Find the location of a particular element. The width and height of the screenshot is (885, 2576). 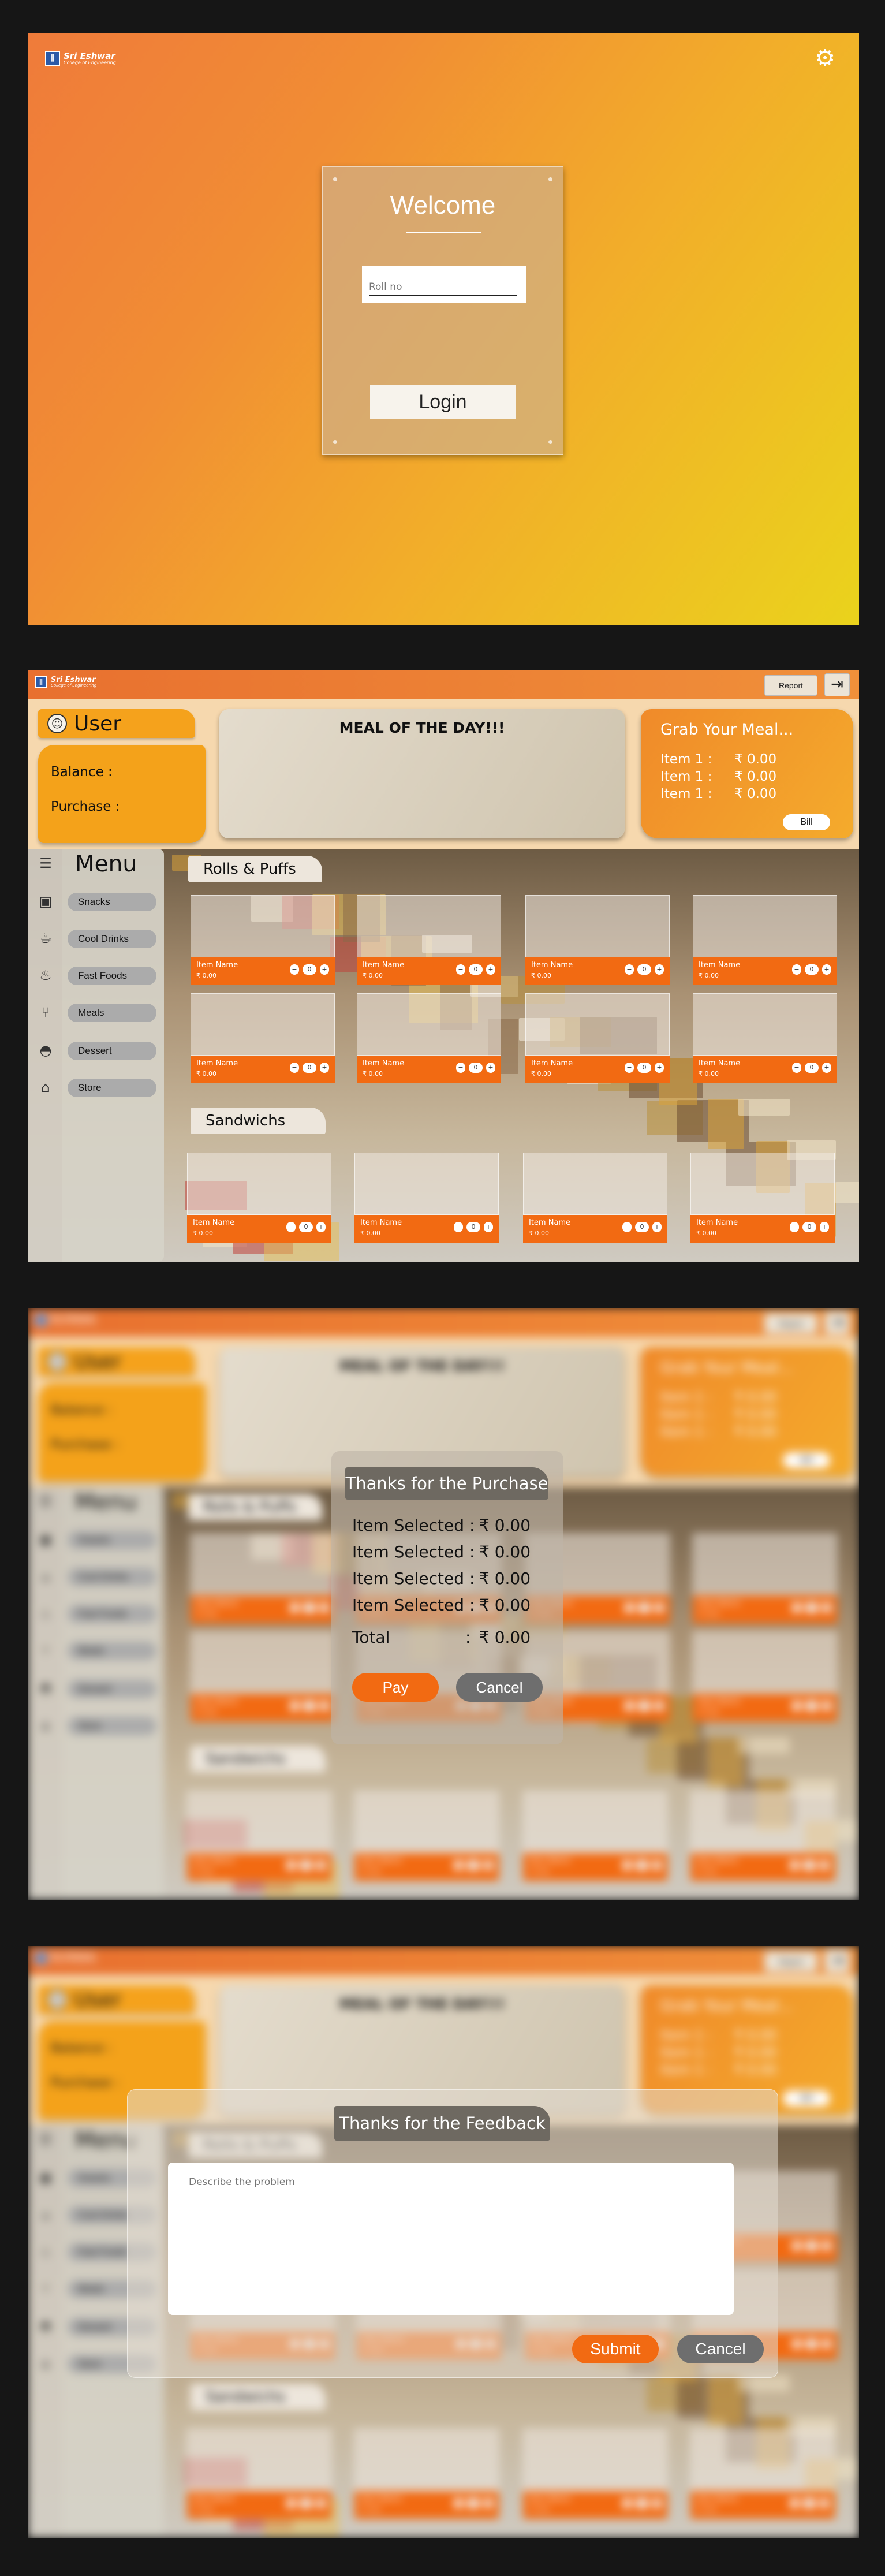

submit-button: Submit is located at coordinates (615, 2349).